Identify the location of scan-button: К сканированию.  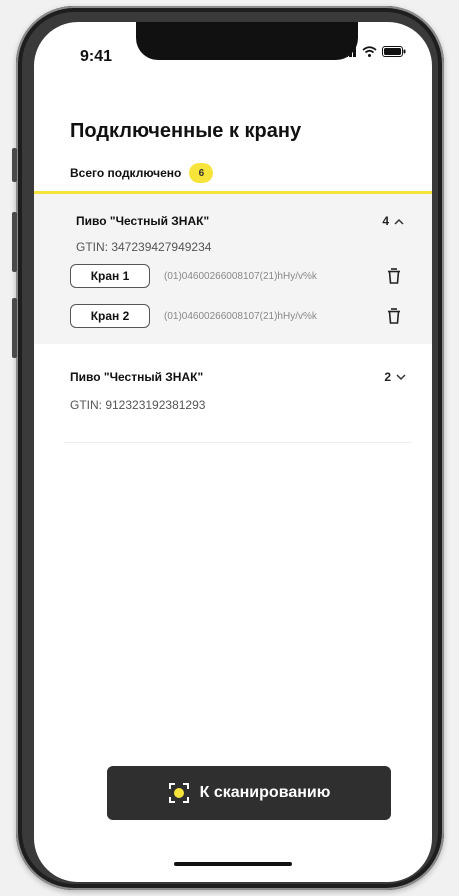
(249, 793).